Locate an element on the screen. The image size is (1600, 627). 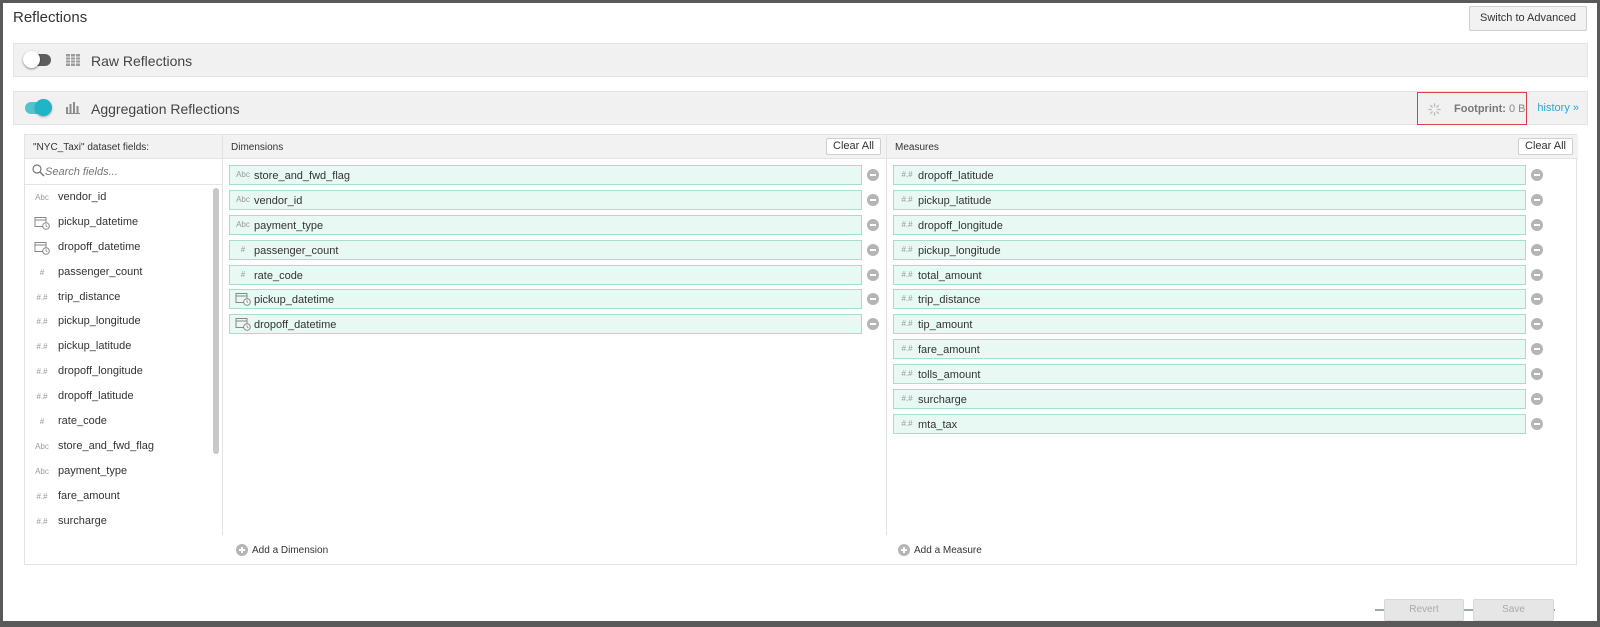
dataset-field-item: # rate_code is located at coordinates (118, 422).